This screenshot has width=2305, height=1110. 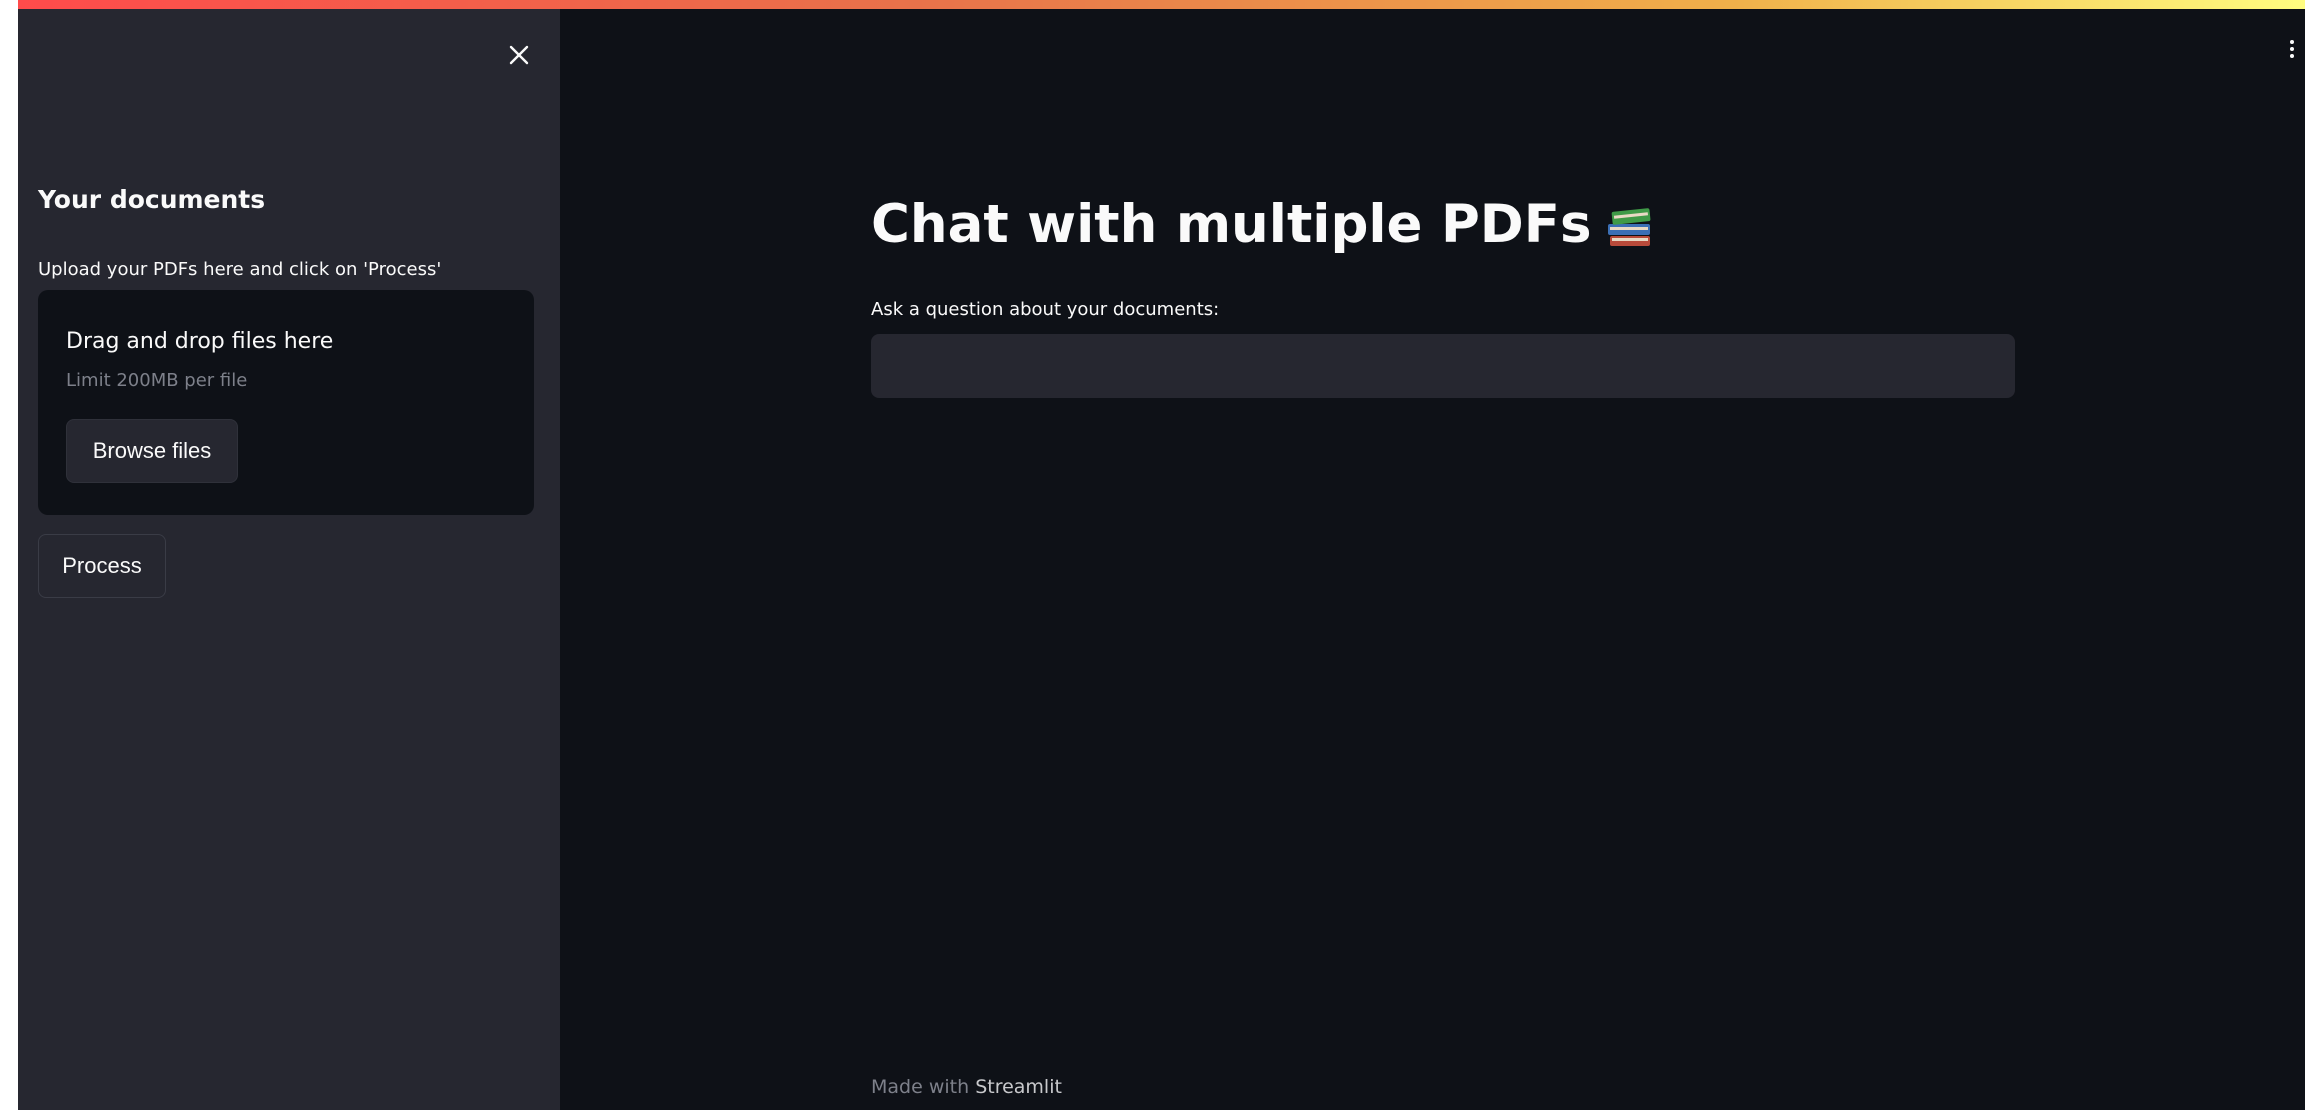 I want to click on close-sidebar-button, so click(x=519, y=55).